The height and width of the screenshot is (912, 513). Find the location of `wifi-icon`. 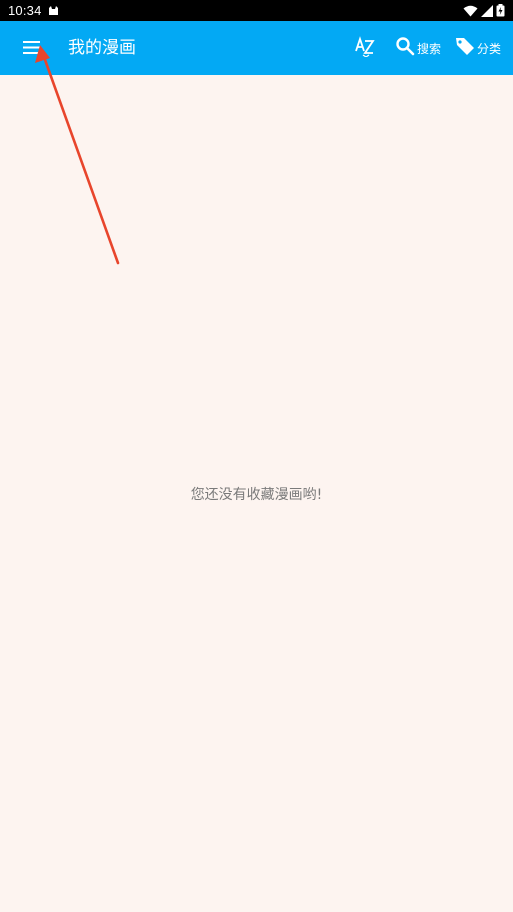

wifi-icon is located at coordinates (470, 11).